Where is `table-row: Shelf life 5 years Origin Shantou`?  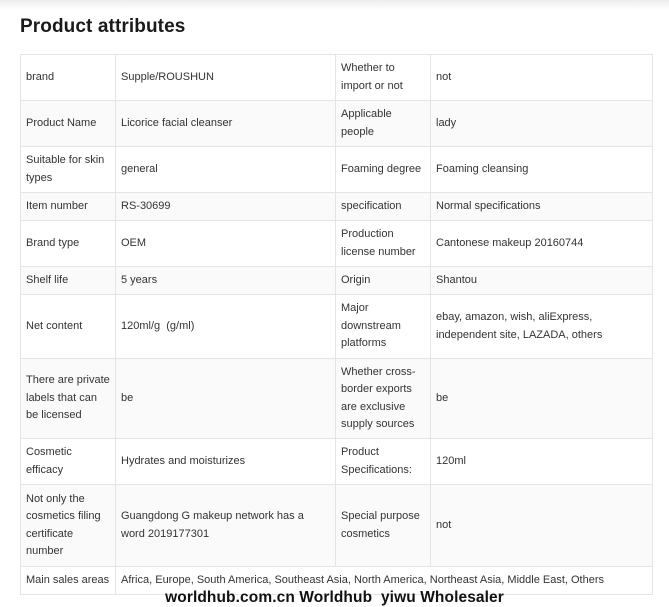 table-row: Shelf life 5 years Origin Shantou is located at coordinates (336, 280).